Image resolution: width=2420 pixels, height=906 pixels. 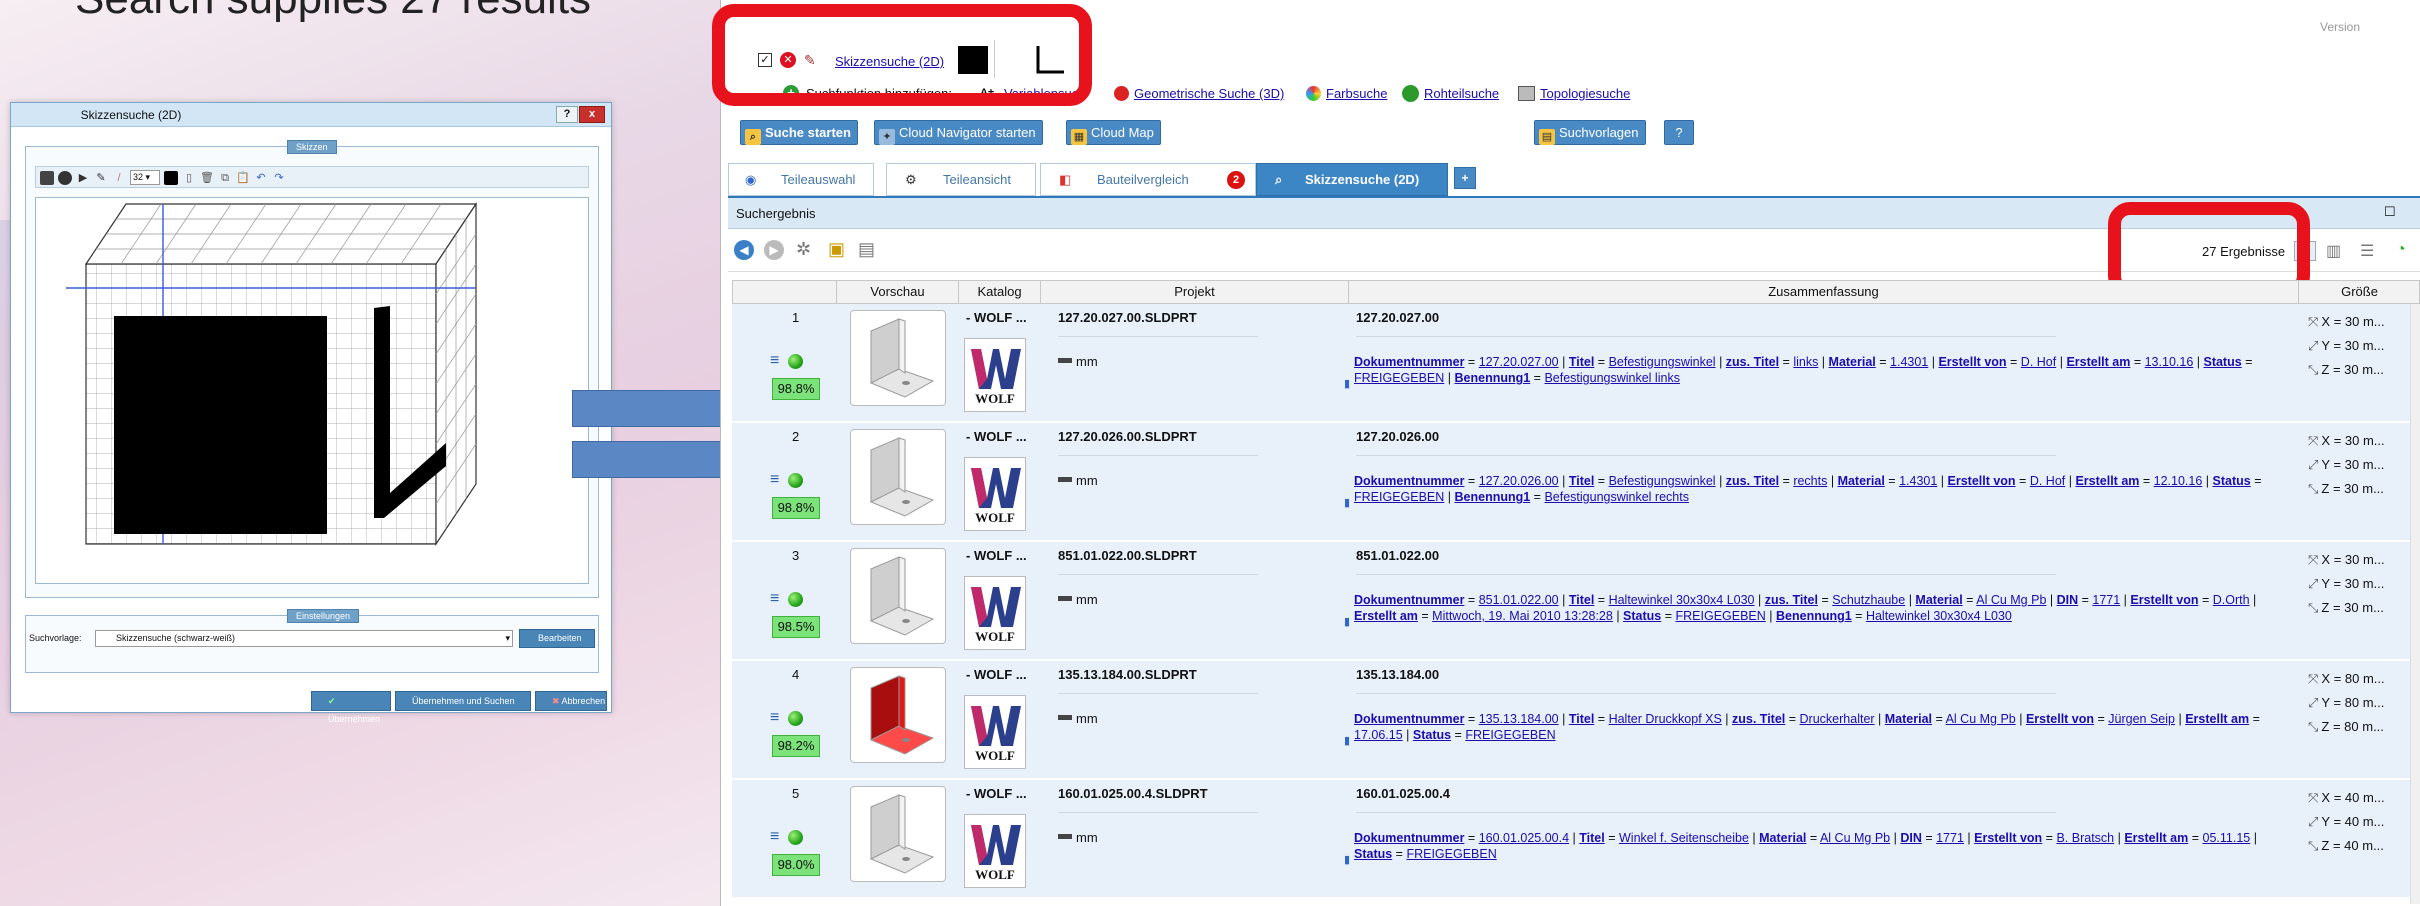 What do you see at coordinates (2169, 362) in the screenshot?
I see `summary-value: 13.10.16` at bounding box center [2169, 362].